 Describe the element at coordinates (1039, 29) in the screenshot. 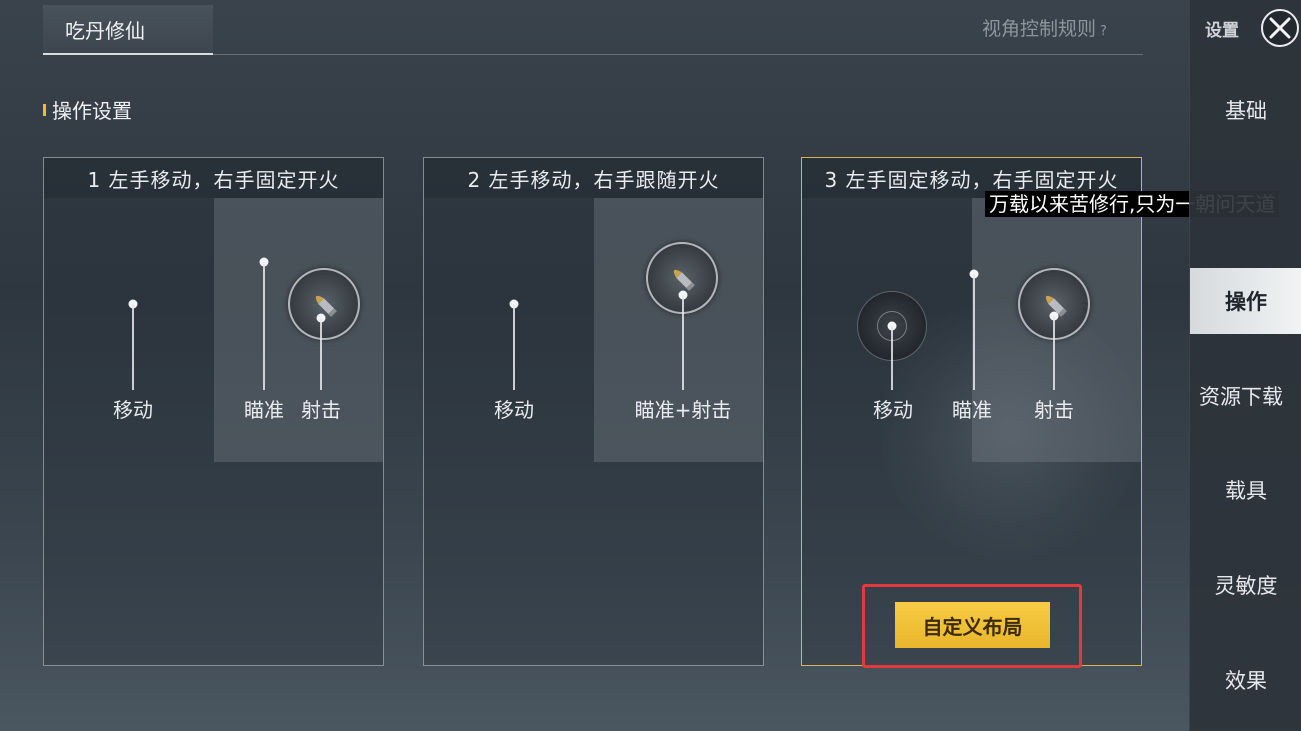

I see `rules-link-label: 视角控制规则` at that location.